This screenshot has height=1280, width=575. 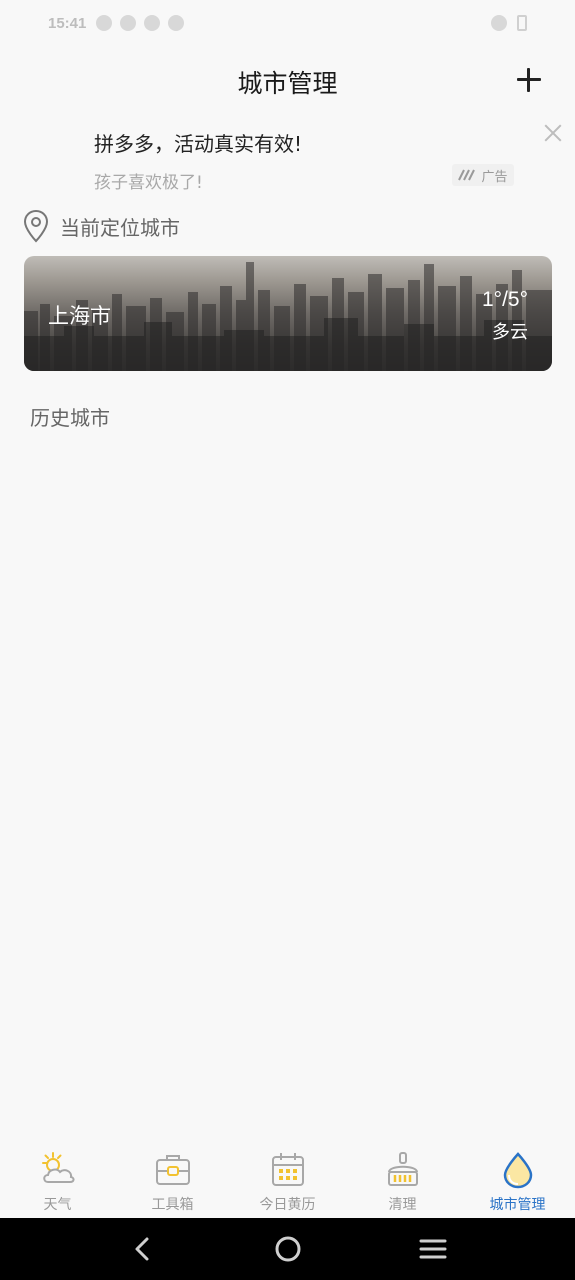 What do you see at coordinates (140, 23) in the screenshot?
I see `status-notification-icons` at bounding box center [140, 23].